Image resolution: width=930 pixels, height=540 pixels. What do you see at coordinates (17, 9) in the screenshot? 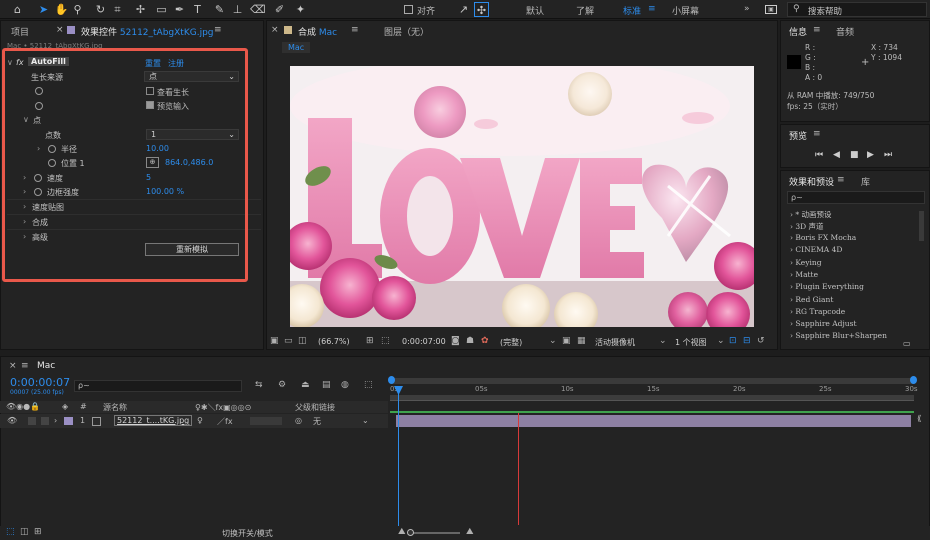
I see `home-icon: ⌂` at bounding box center [17, 9].